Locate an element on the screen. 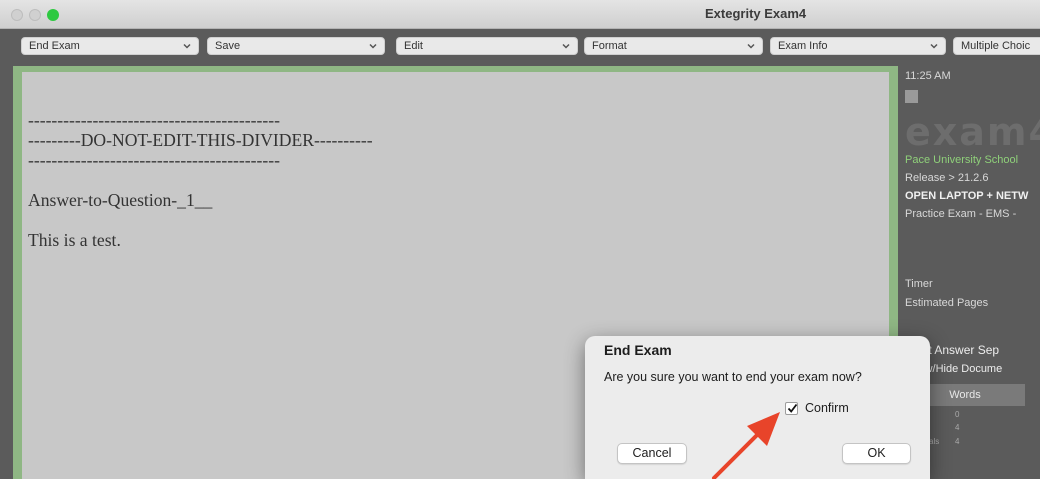 The width and height of the screenshot is (1040, 479). exam-name: Practice Exam - EMS - is located at coordinates (961, 214).